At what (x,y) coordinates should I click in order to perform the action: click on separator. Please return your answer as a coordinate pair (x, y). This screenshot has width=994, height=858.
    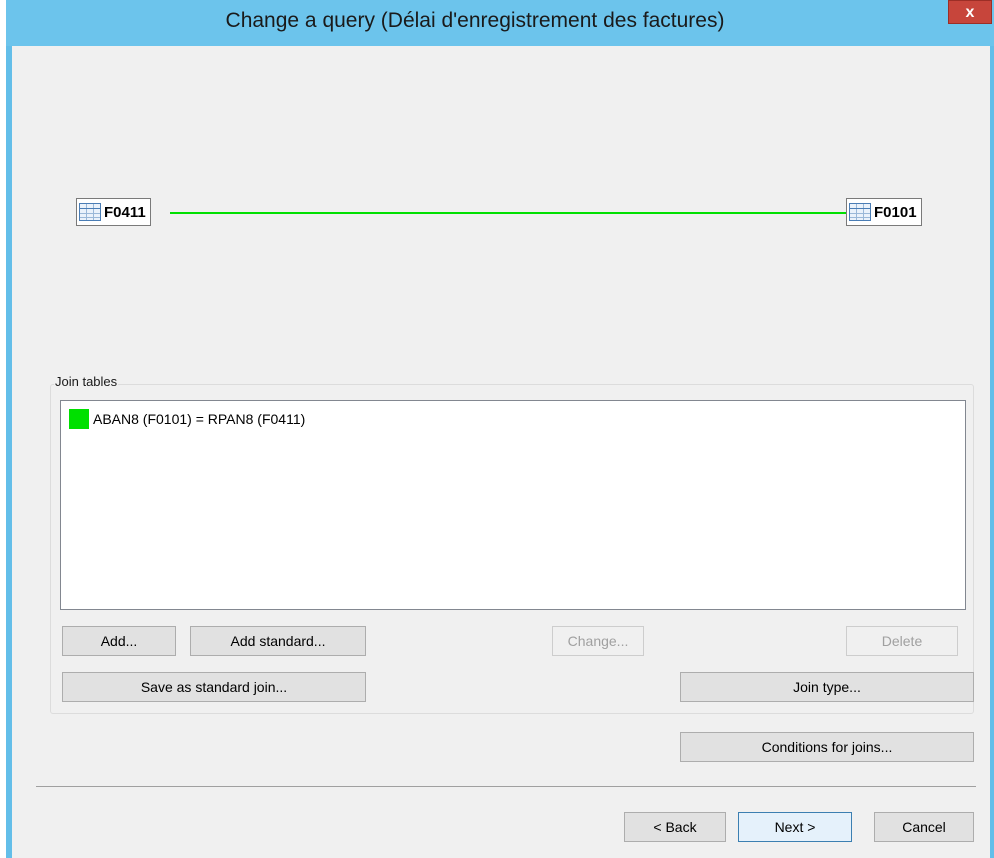
    Looking at the image, I should click on (506, 786).